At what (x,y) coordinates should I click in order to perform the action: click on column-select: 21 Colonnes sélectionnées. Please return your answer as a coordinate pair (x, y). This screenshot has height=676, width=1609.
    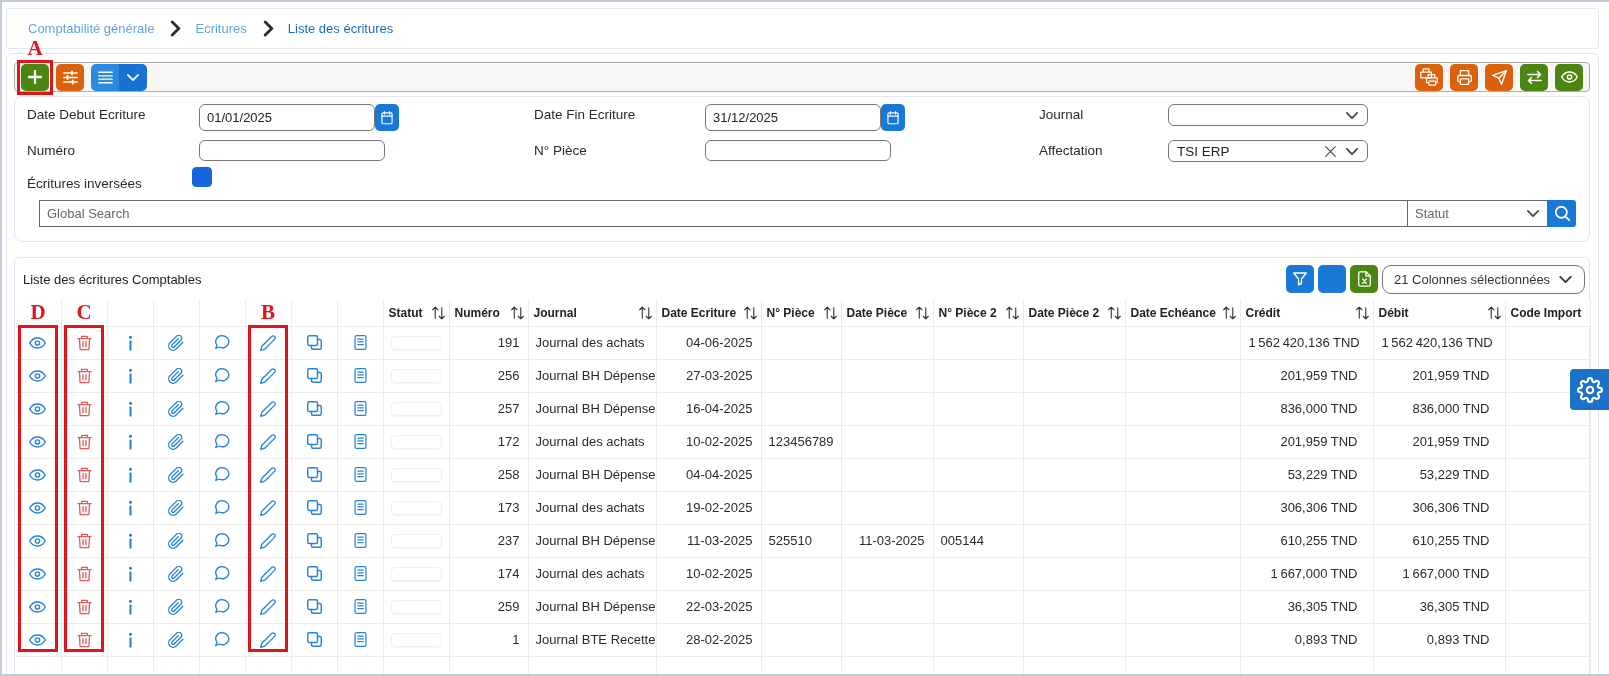
    Looking at the image, I should click on (1483, 279).